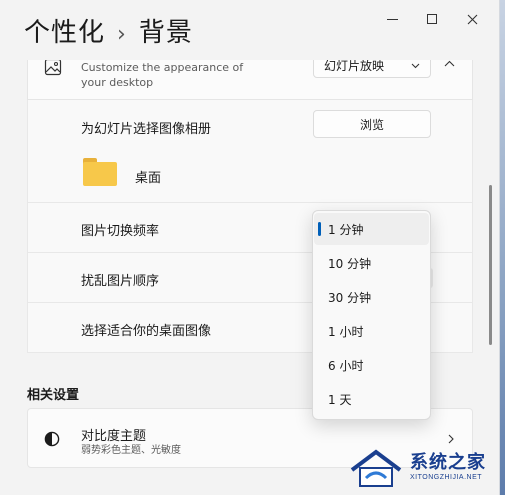  Describe the element at coordinates (449, 63) in the screenshot. I see `chevron-up-icon` at that location.